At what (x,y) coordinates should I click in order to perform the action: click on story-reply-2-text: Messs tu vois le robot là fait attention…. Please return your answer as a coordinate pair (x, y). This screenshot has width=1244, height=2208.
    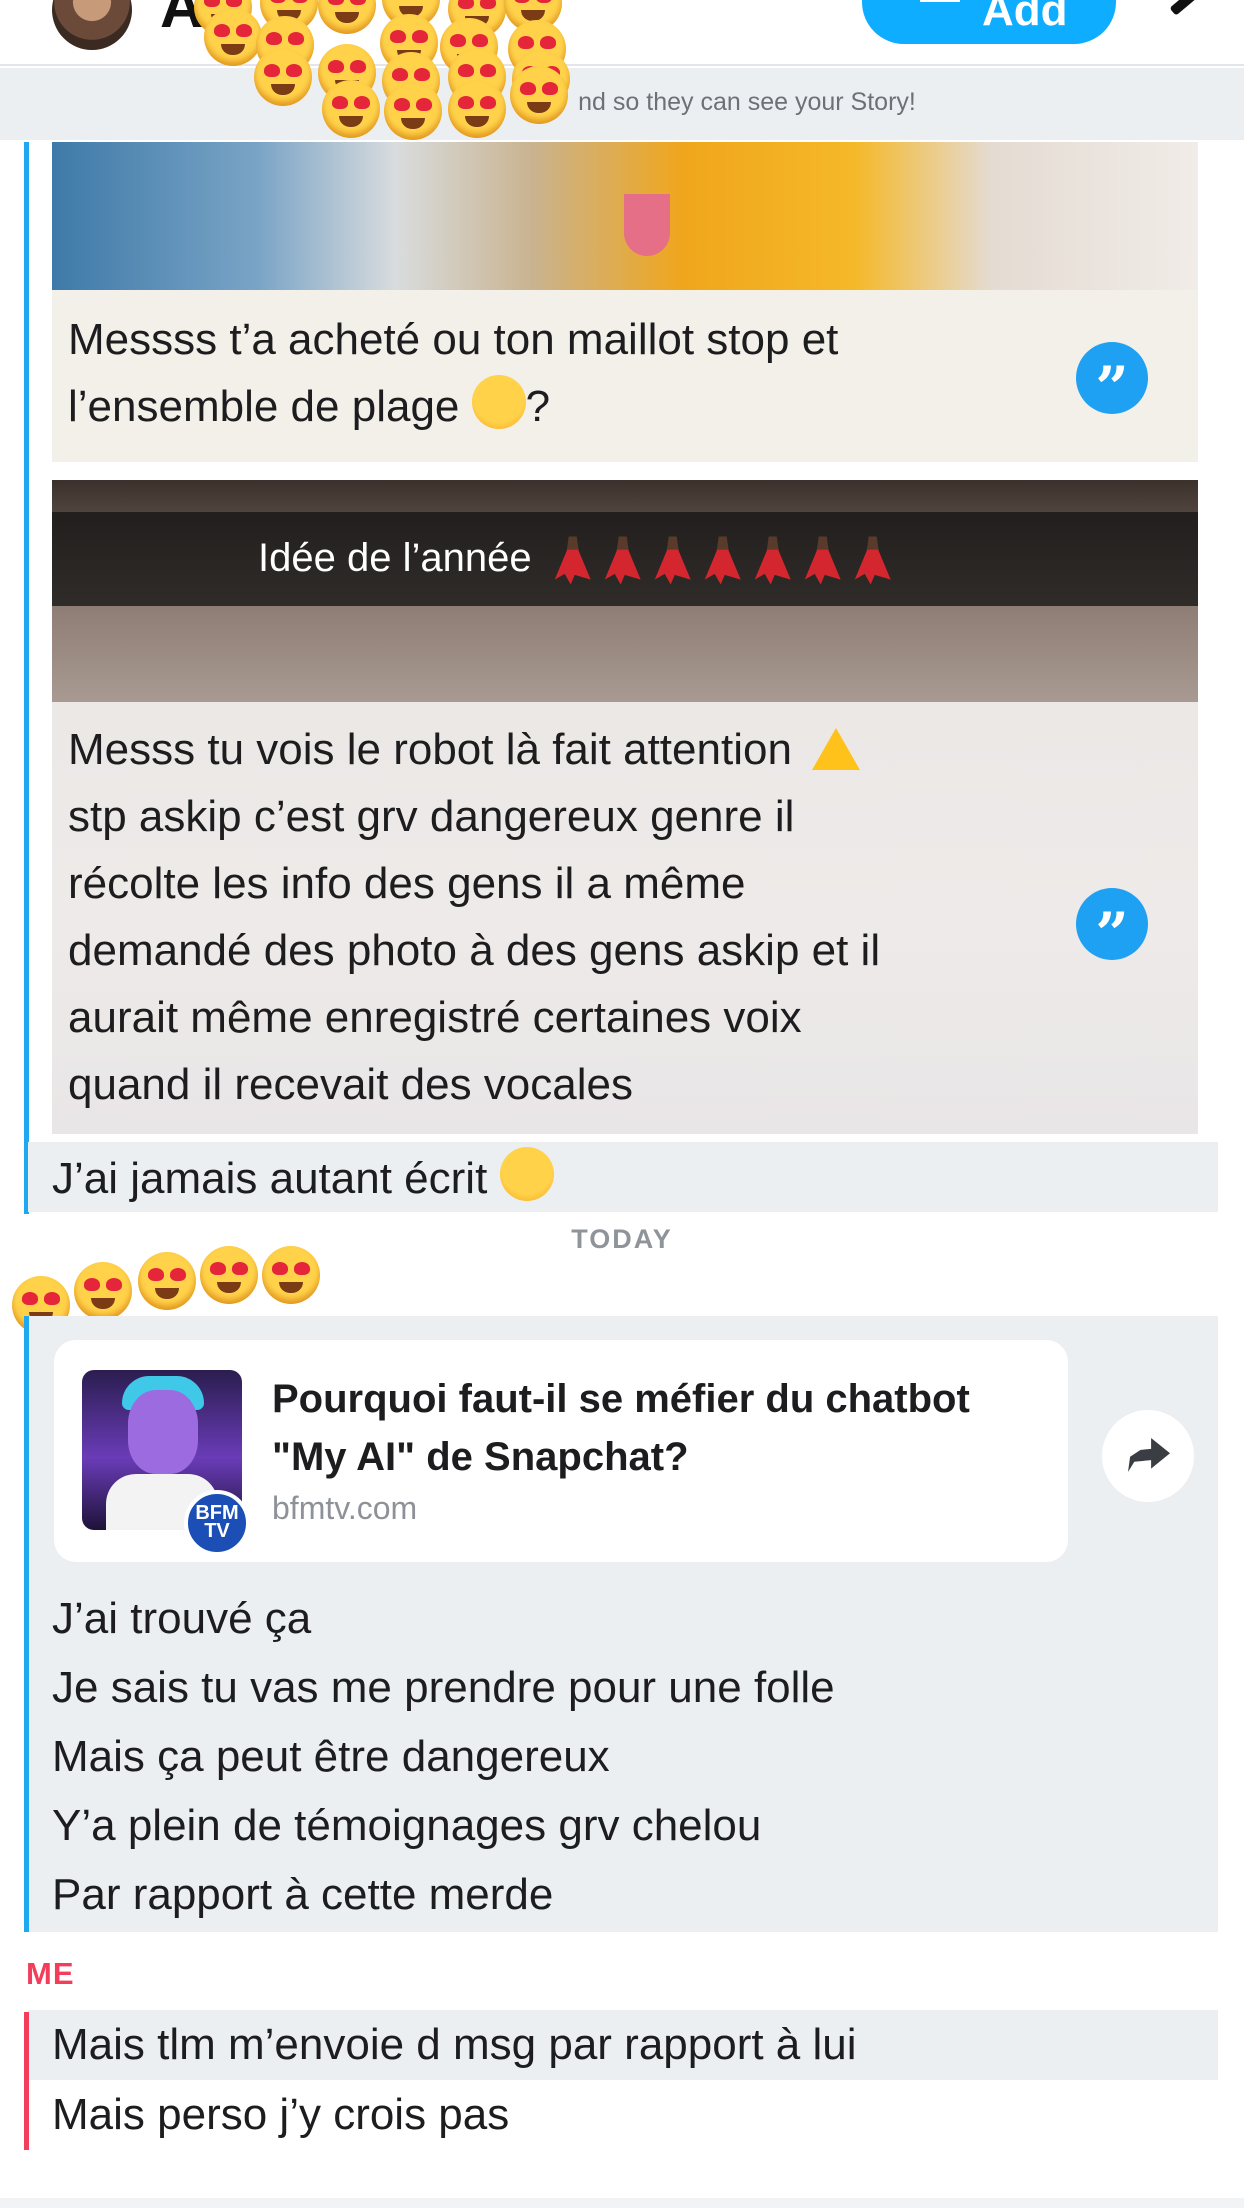
    Looking at the image, I should click on (568, 917).